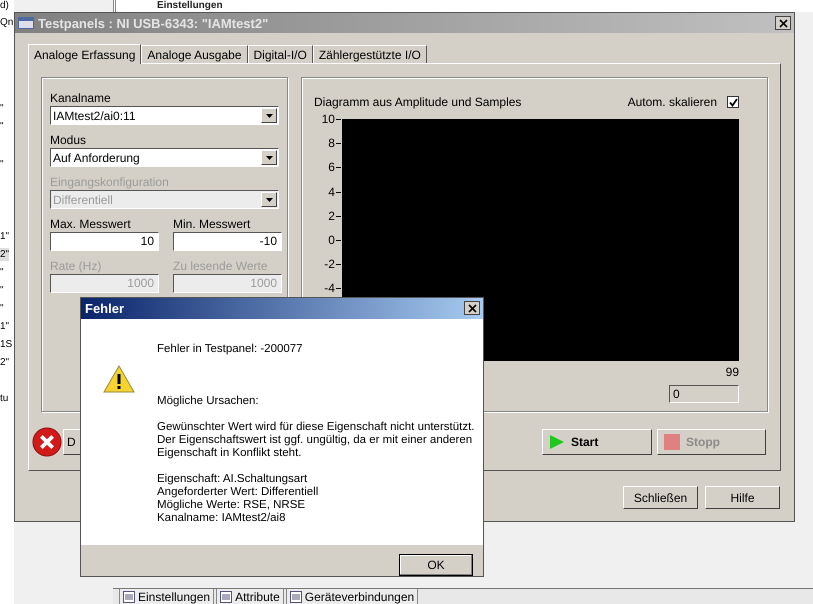  I want to click on list-item-fragment: Qn, so click(7, 22).